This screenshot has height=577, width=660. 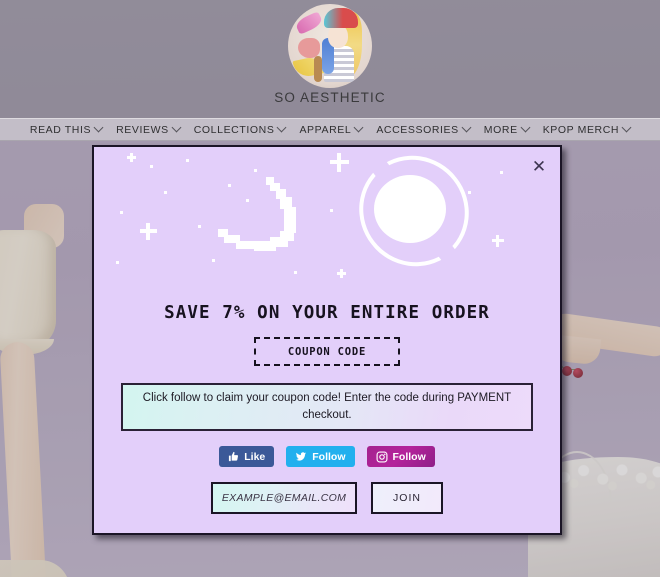 I want to click on nav-item-accessories: ACCESSORIES, so click(x=422, y=129).